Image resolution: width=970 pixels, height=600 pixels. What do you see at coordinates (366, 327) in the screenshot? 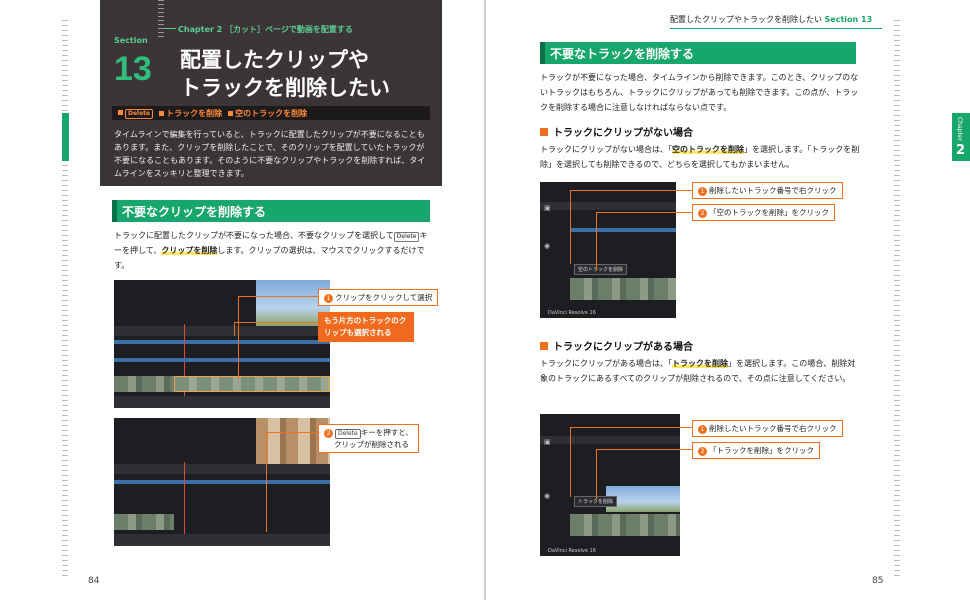
I see `callout-note: もう片方のトラックのクリップも選択される` at bounding box center [366, 327].